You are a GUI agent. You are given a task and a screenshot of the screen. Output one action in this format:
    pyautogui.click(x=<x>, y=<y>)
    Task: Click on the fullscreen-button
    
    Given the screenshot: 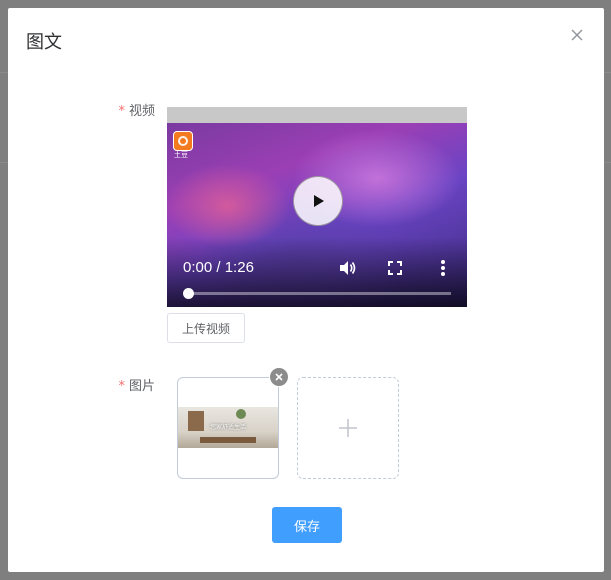 What is the action you would take?
    pyautogui.click(x=395, y=268)
    